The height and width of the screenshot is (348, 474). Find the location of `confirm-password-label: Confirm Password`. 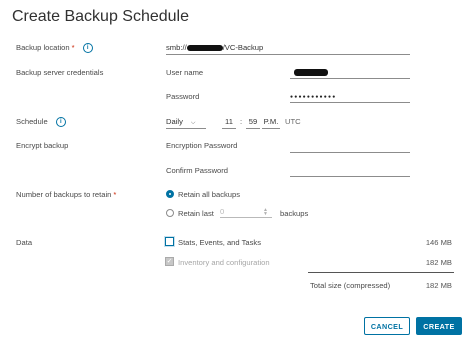

confirm-password-label: Confirm Password is located at coordinates (197, 170).